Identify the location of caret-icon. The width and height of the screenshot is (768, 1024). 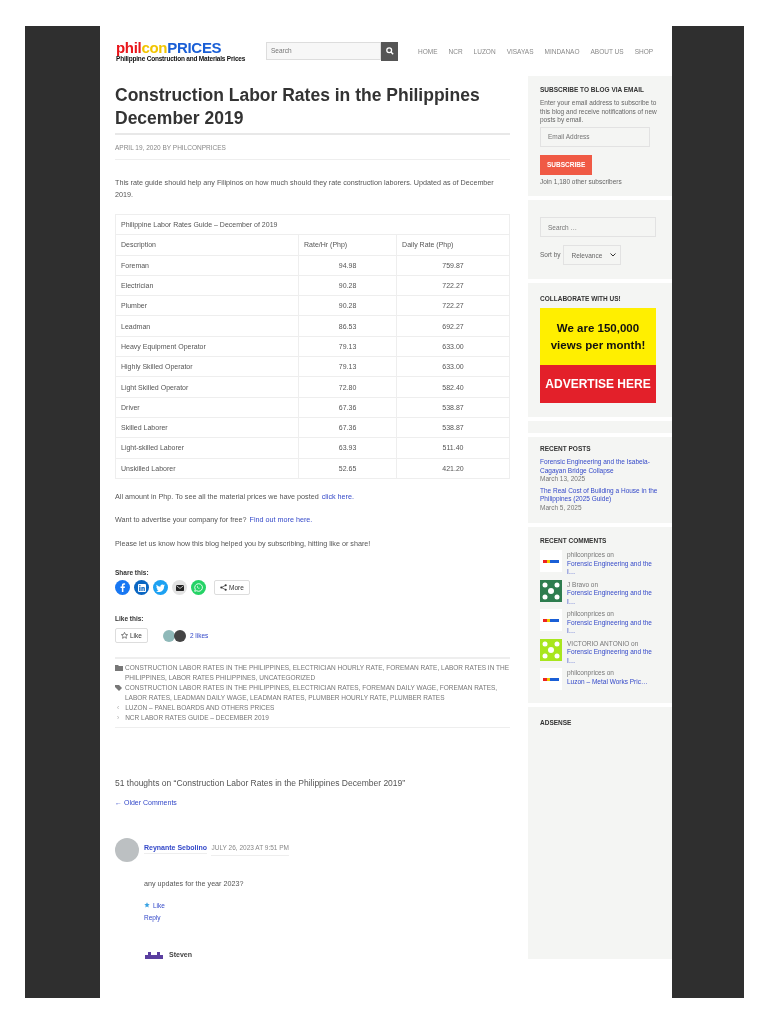
(612, 255).